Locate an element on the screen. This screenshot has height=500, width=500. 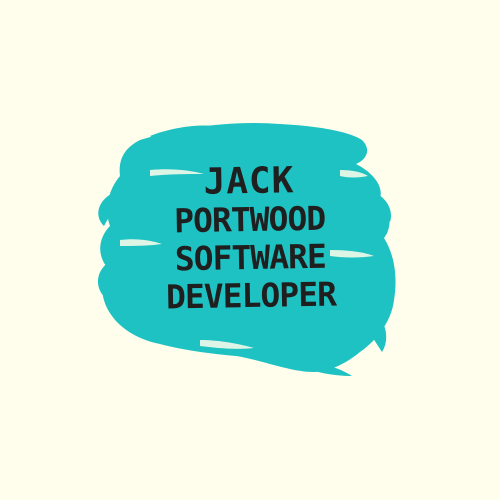
logo-line-role-2: DEVELOPER is located at coordinates (251, 295).